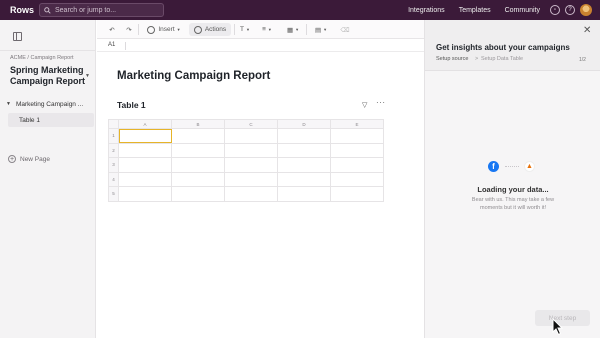 The image size is (600, 338). Describe the element at coordinates (586, 10) in the screenshot. I see `avatar` at that location.